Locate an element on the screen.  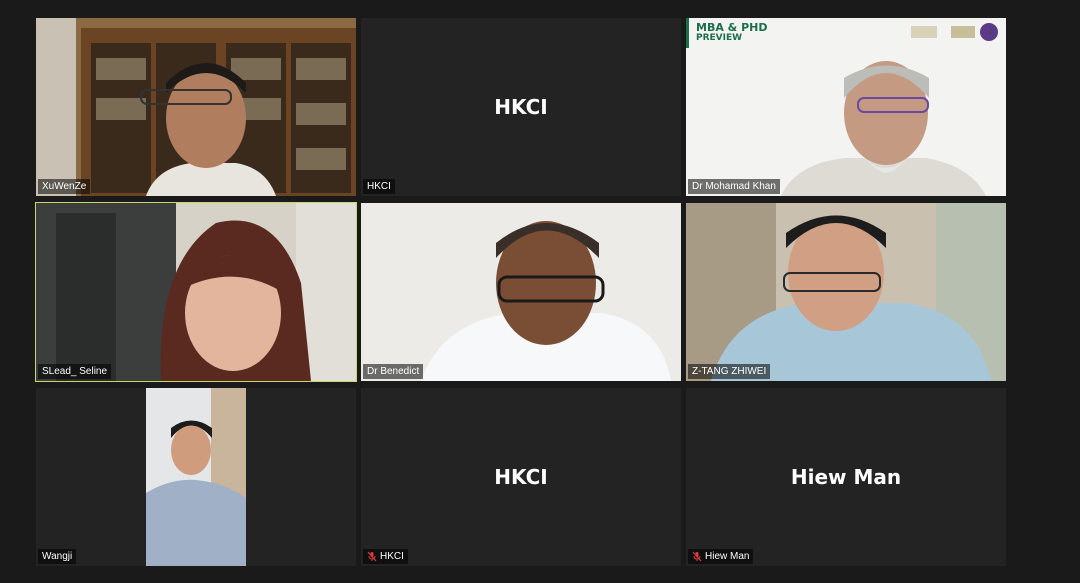
participant-tile-hkci-2: HKCI HKCI is located at coordinates (521, 477).